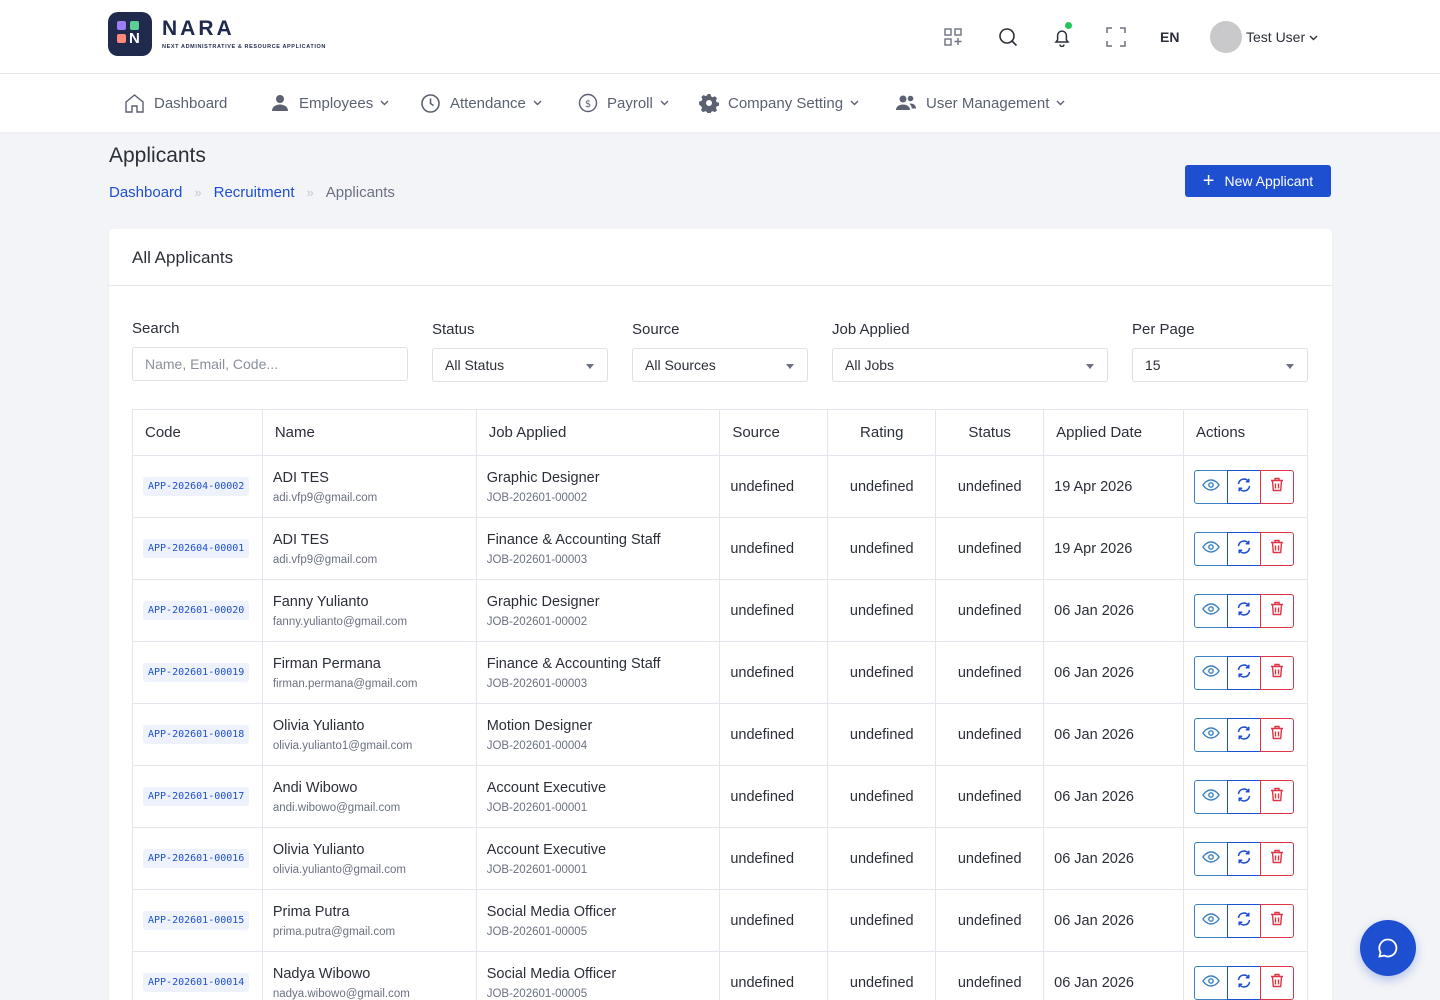 This screenshot has height=1000, width=1440. I want to click on notification-bell-icon, so click(1062, 36).